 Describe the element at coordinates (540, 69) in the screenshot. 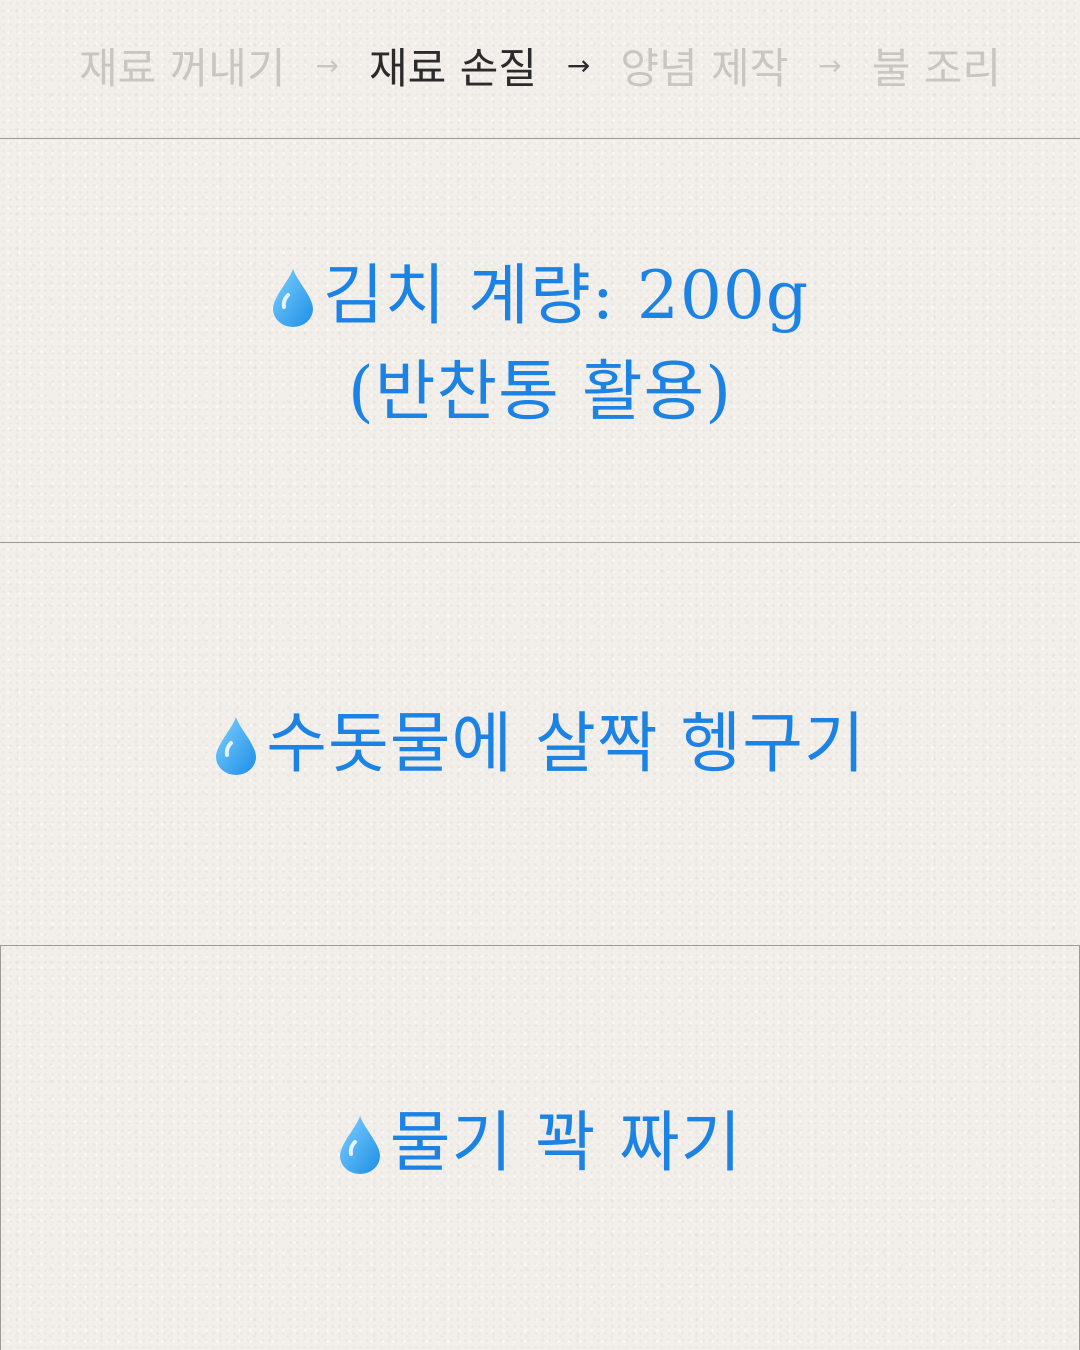

I see `step-breadcrumb: 재료 꺼내기 → 재료 손질 → 양념 제작 → 불 조리` at that location.